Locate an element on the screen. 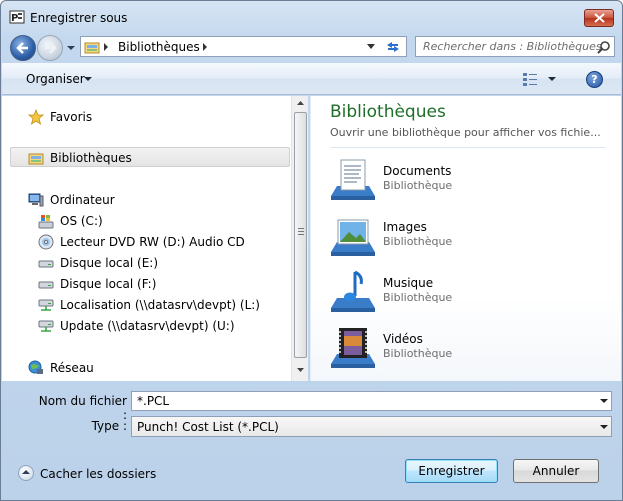  computer-icon is located at coordinates (36, 200).